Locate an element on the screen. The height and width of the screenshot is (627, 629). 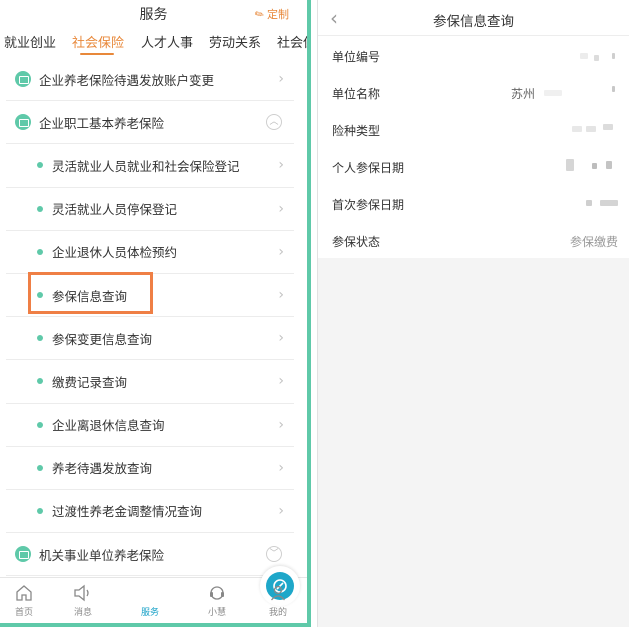
tab-social-insurance: 社会保险 is located at coordinates (98, 41).